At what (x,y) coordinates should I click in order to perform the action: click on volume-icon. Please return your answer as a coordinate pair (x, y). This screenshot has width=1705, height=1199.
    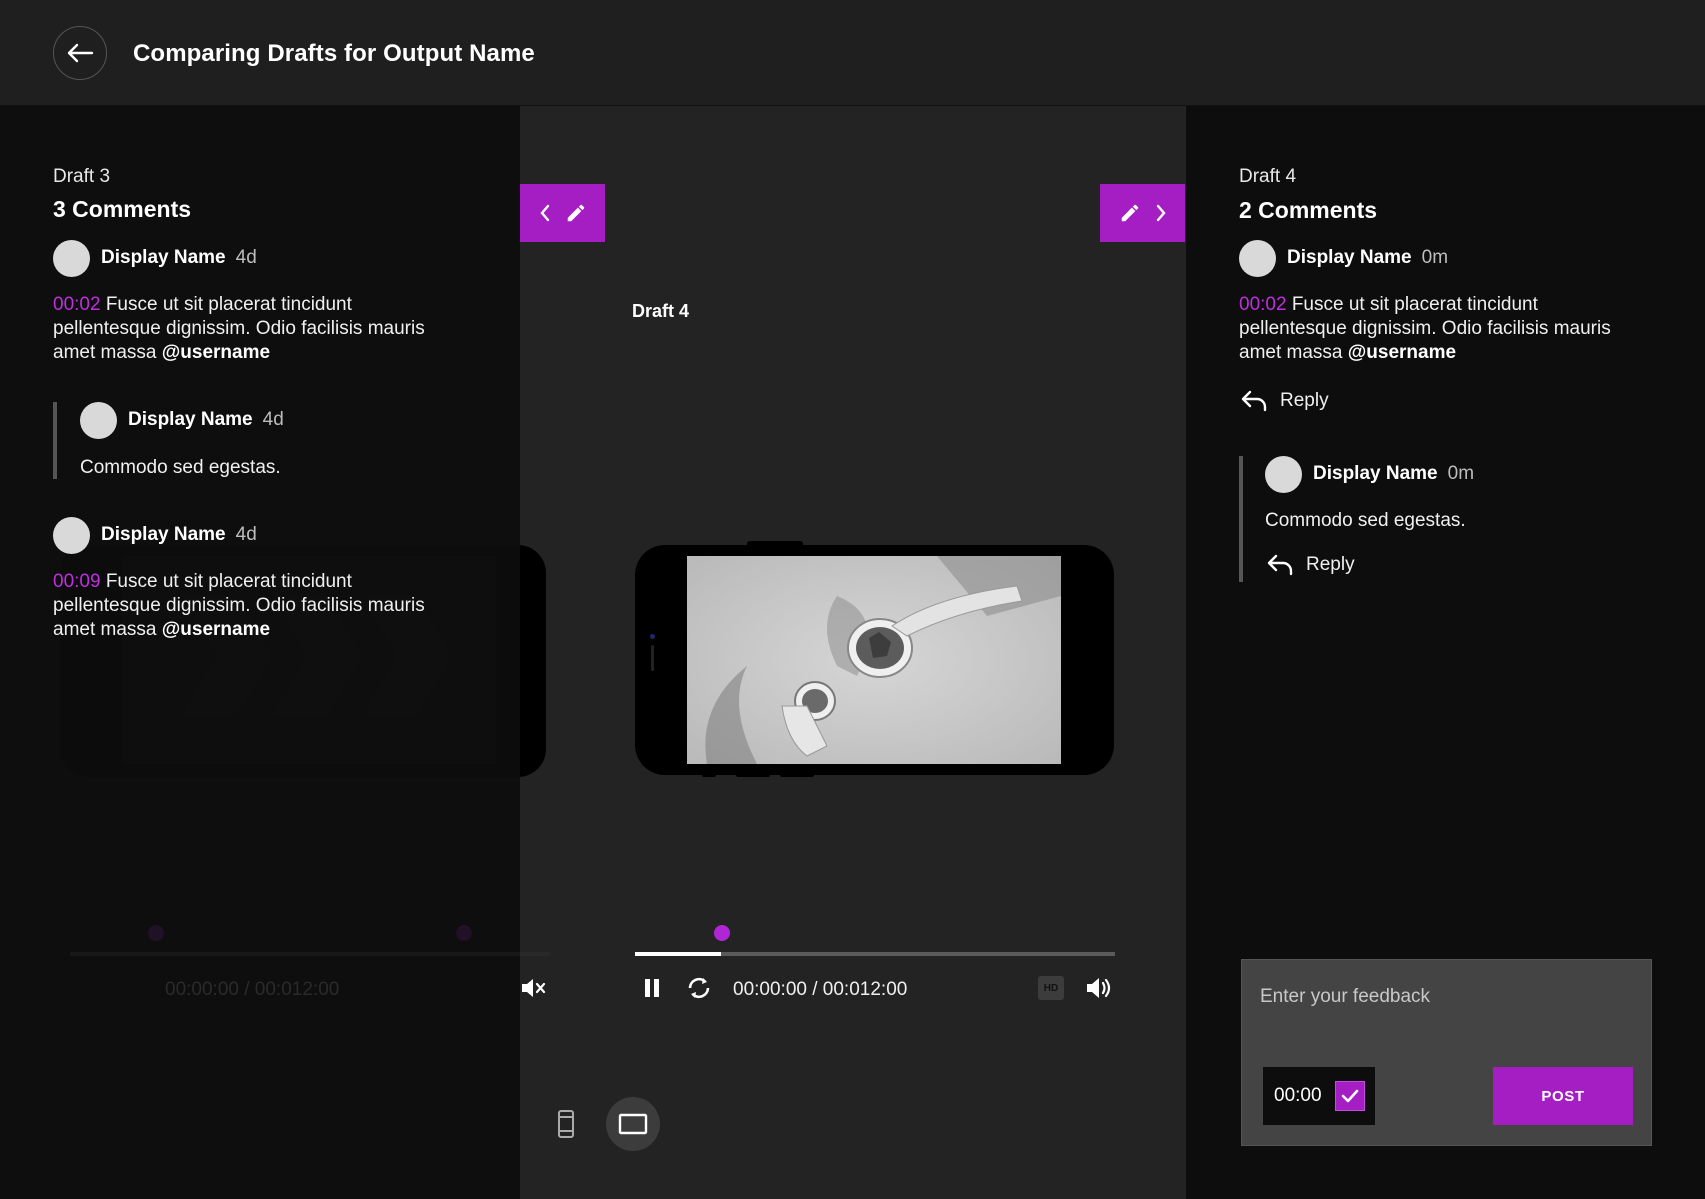
    Looking at the image, I should click on (1099, 988).